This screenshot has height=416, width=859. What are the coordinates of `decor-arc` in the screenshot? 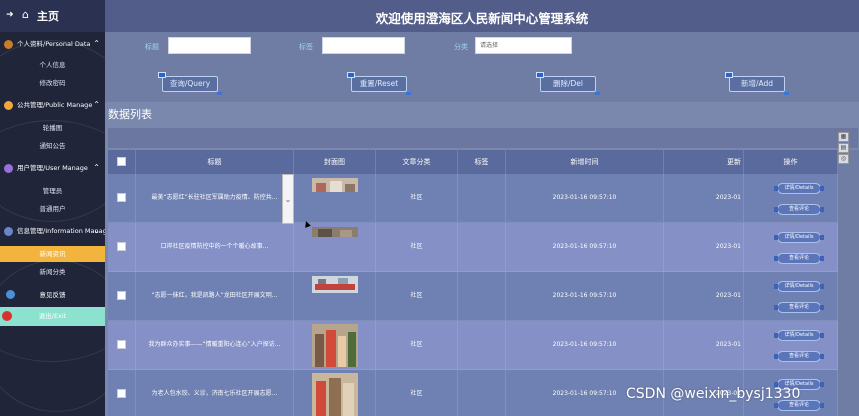 It's located at (52, 336).